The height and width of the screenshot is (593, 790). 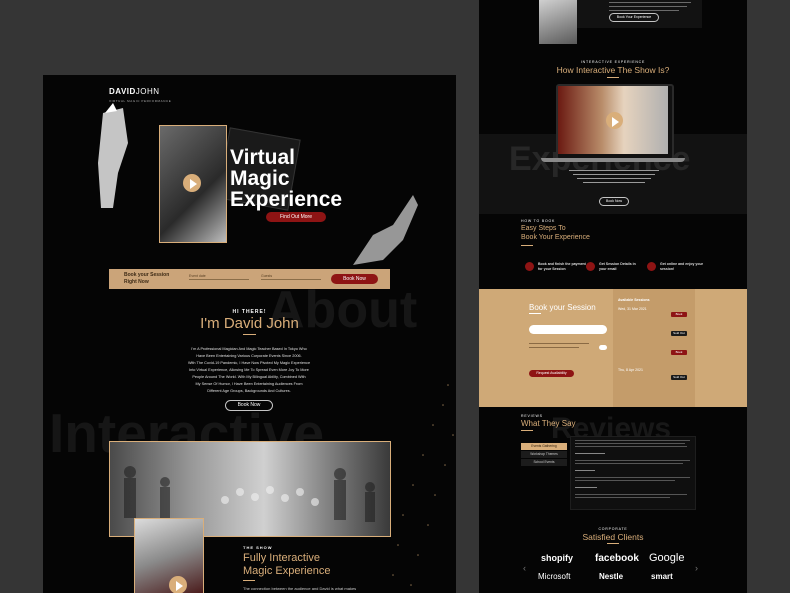 I want to click on interactive-book-button: Book Now, so click(x=614, y=201).